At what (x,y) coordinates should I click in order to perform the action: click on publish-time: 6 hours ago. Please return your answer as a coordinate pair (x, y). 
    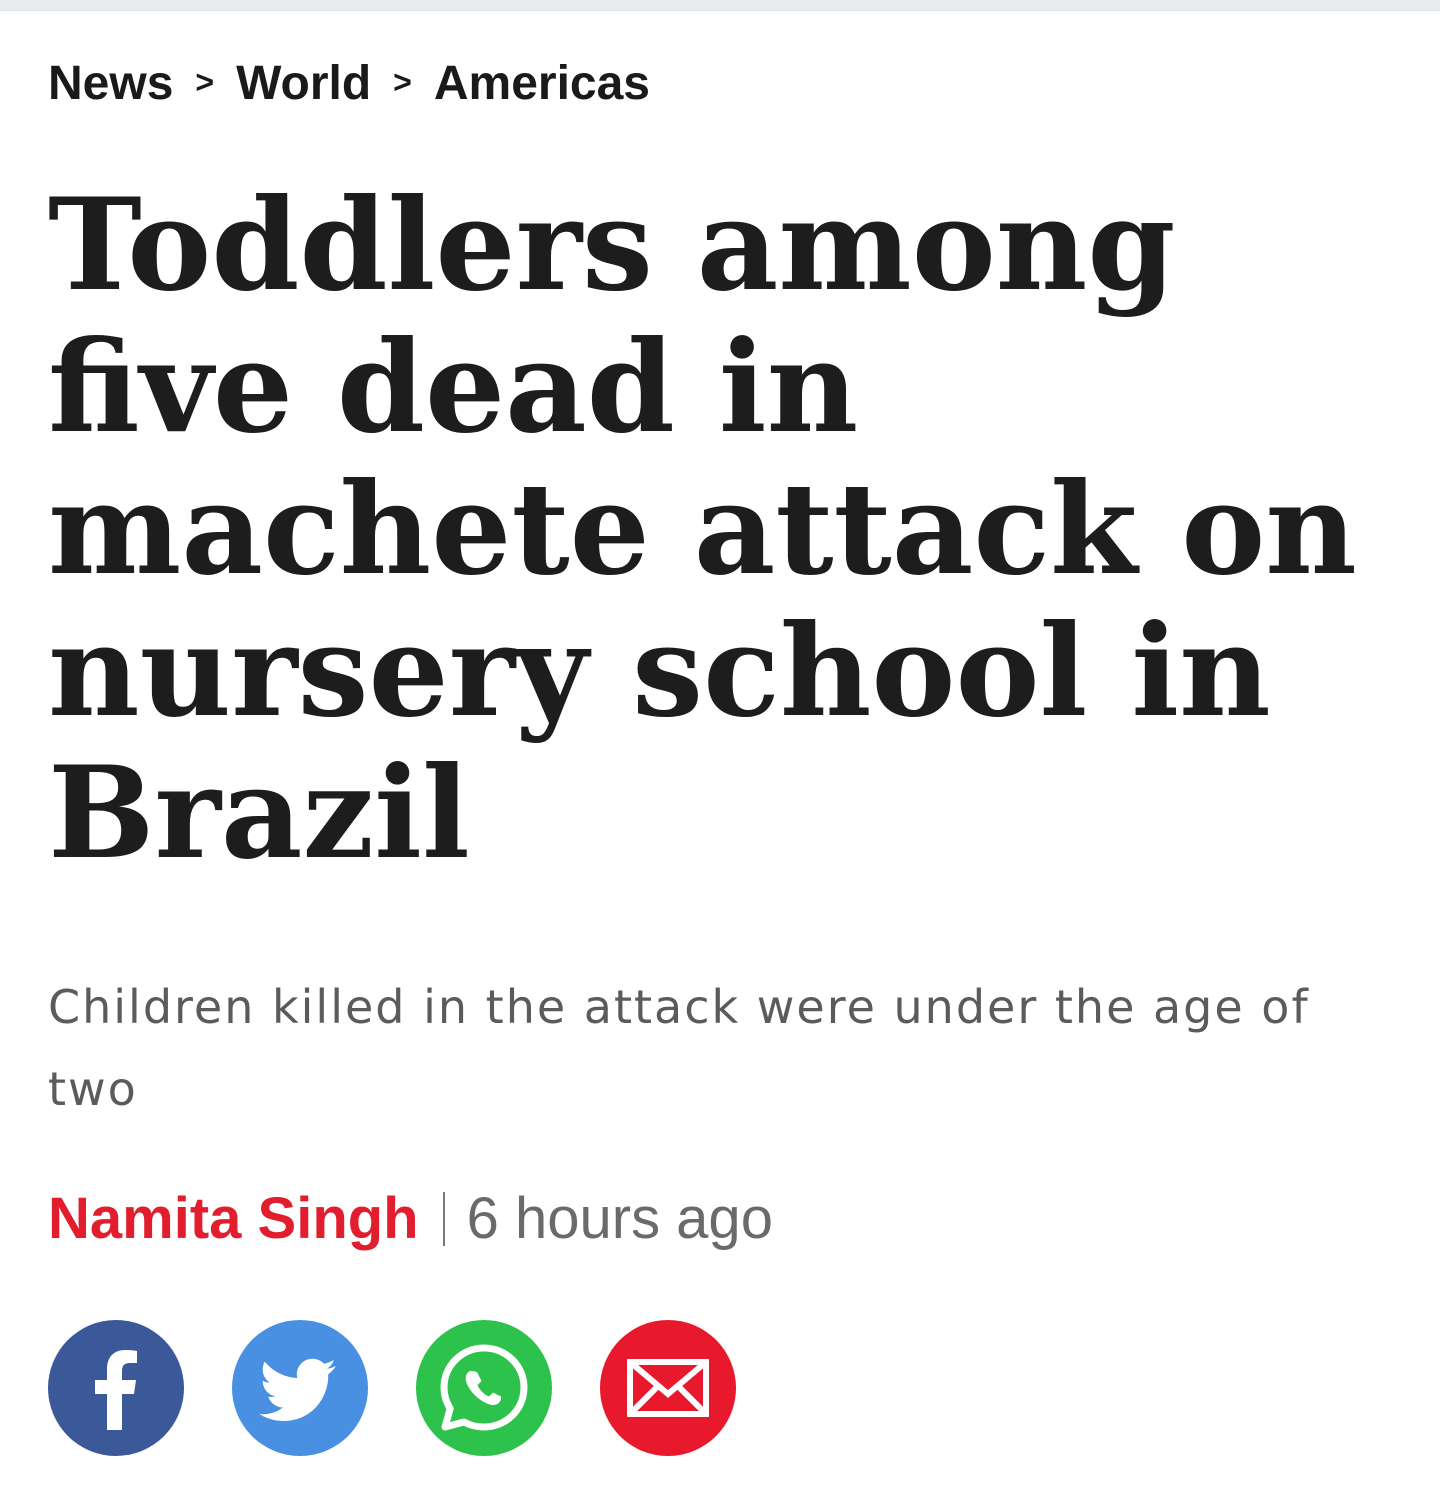
    Looking at the image, I should click on (619, 1218).